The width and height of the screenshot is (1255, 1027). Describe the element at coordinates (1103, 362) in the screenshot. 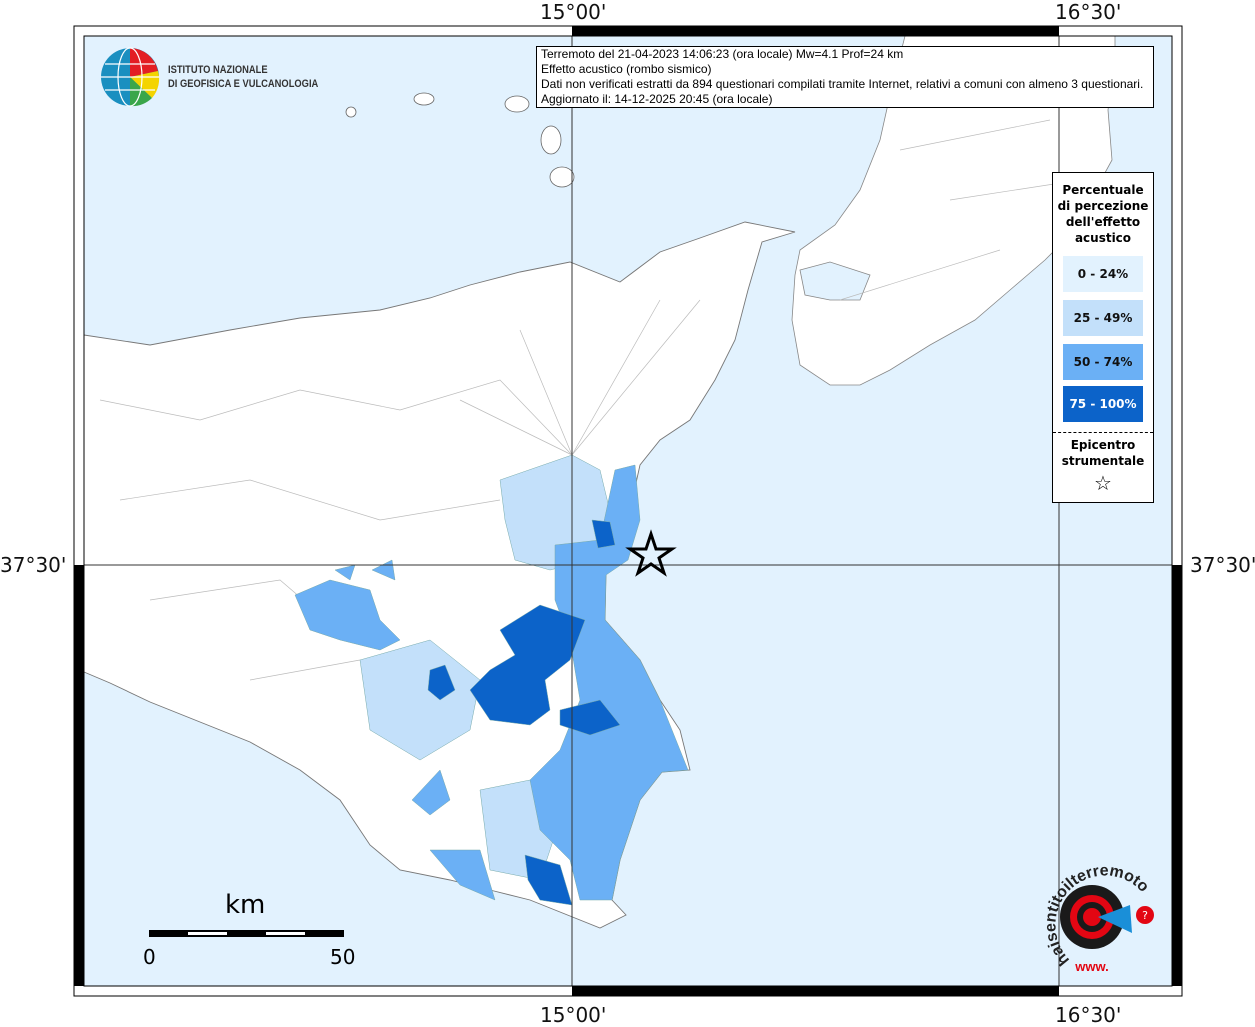

I see `legend-class-50-74: 50 - 74%` at that location.